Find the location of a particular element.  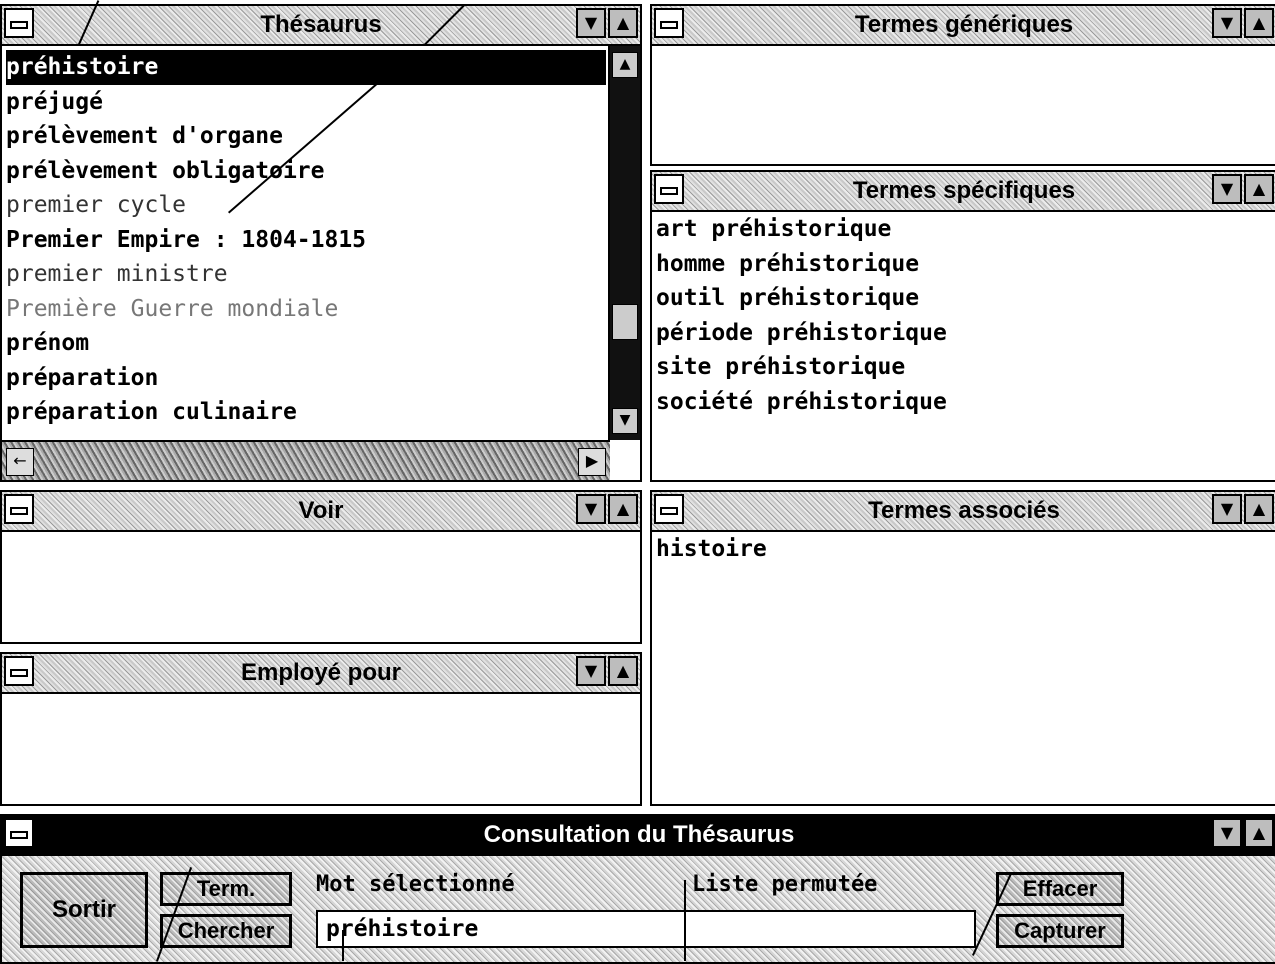

list-item: période préhistorique is located at coordinates (964, 333).